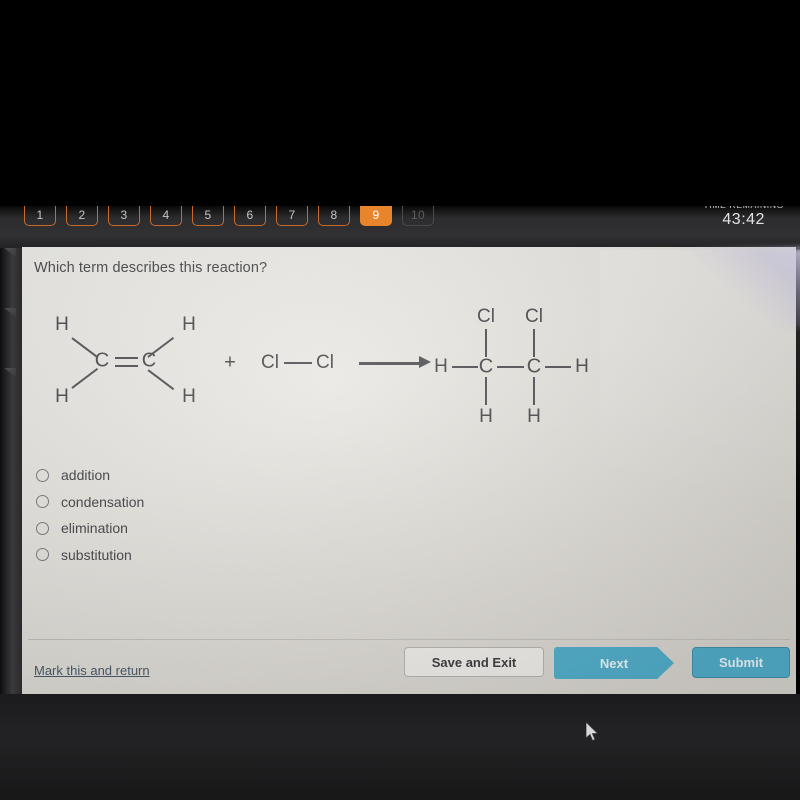 Image resolution: width=800 pixels, height=800 pixels. Describe the element at coordinates (474, 662) in the screenshot. I see `save-and-exit-button: Save and Exit` at that location.